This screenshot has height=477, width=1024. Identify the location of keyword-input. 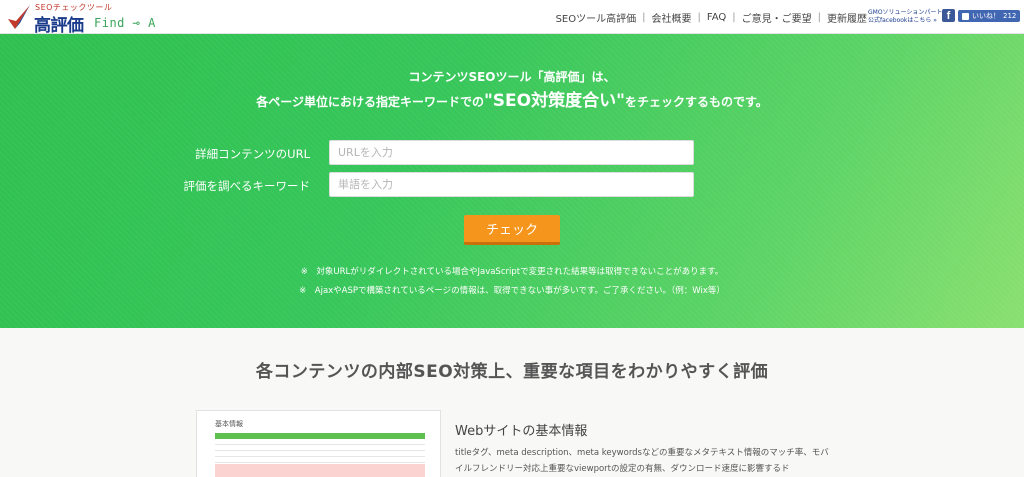
(511, 184).